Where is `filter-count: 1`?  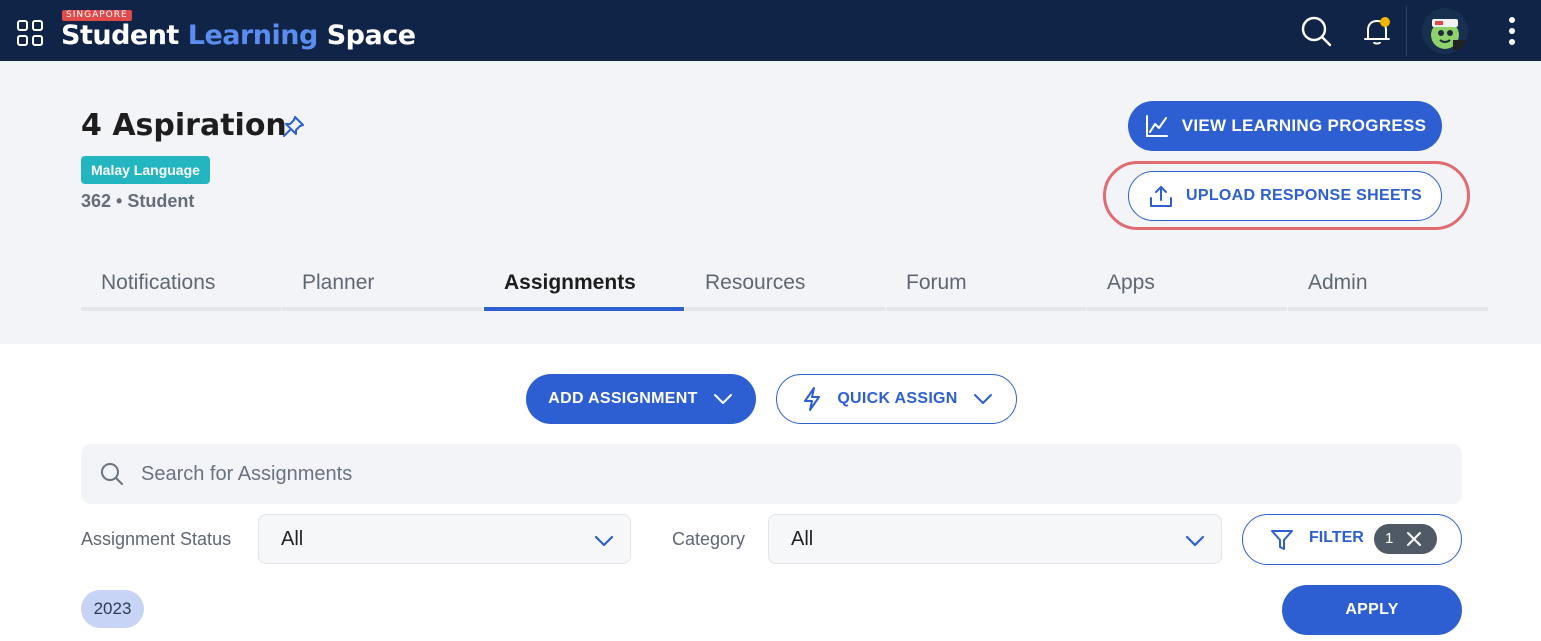
filter-count: 1 is located at coordinates (1389, 538).